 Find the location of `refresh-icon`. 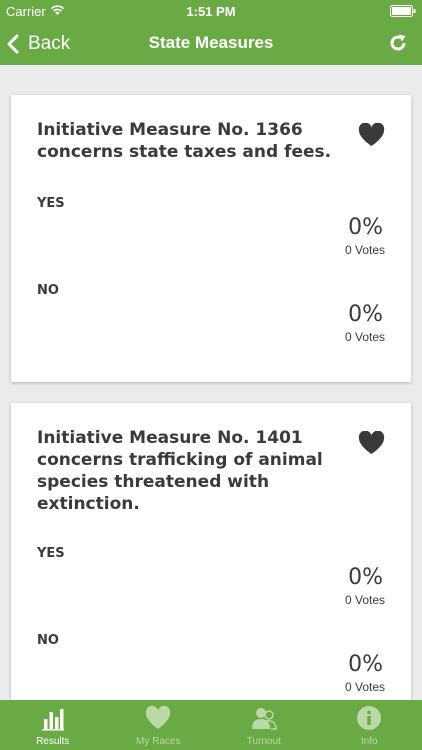

refresh-icon is located at coordinates (398, 43).